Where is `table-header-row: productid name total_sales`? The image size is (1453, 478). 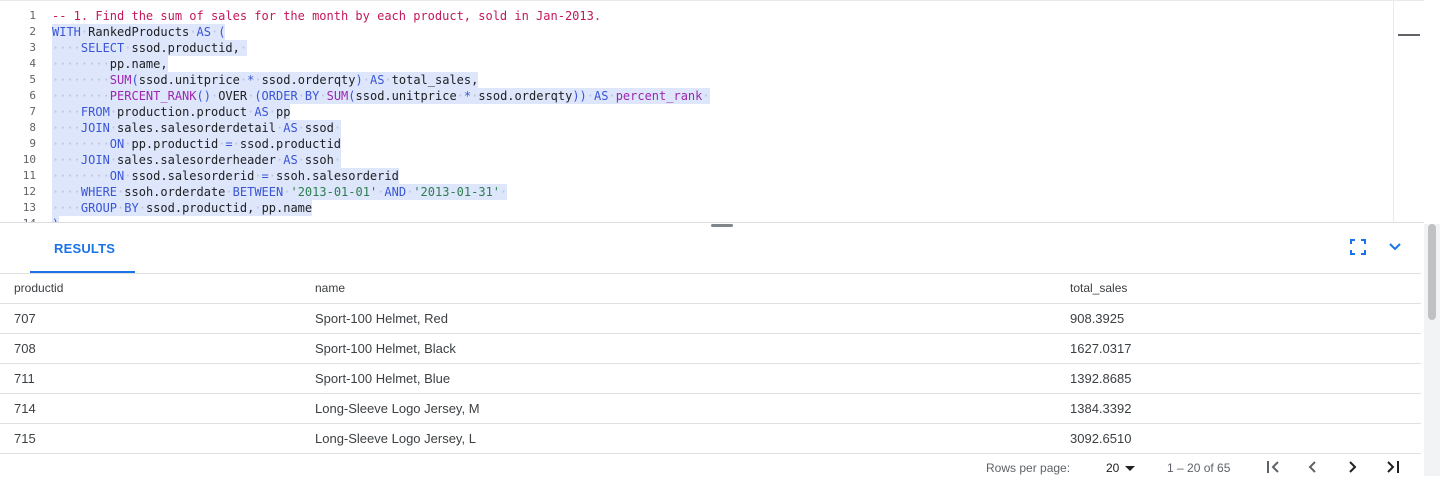 table-header-row: productid name total_sales is located at coordinates (710, 288).